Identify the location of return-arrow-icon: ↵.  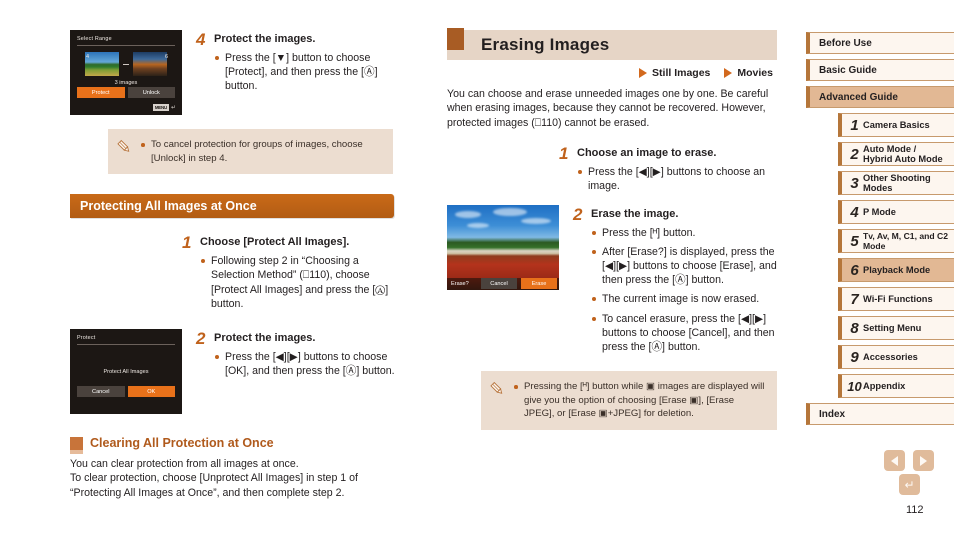
(173, 107).